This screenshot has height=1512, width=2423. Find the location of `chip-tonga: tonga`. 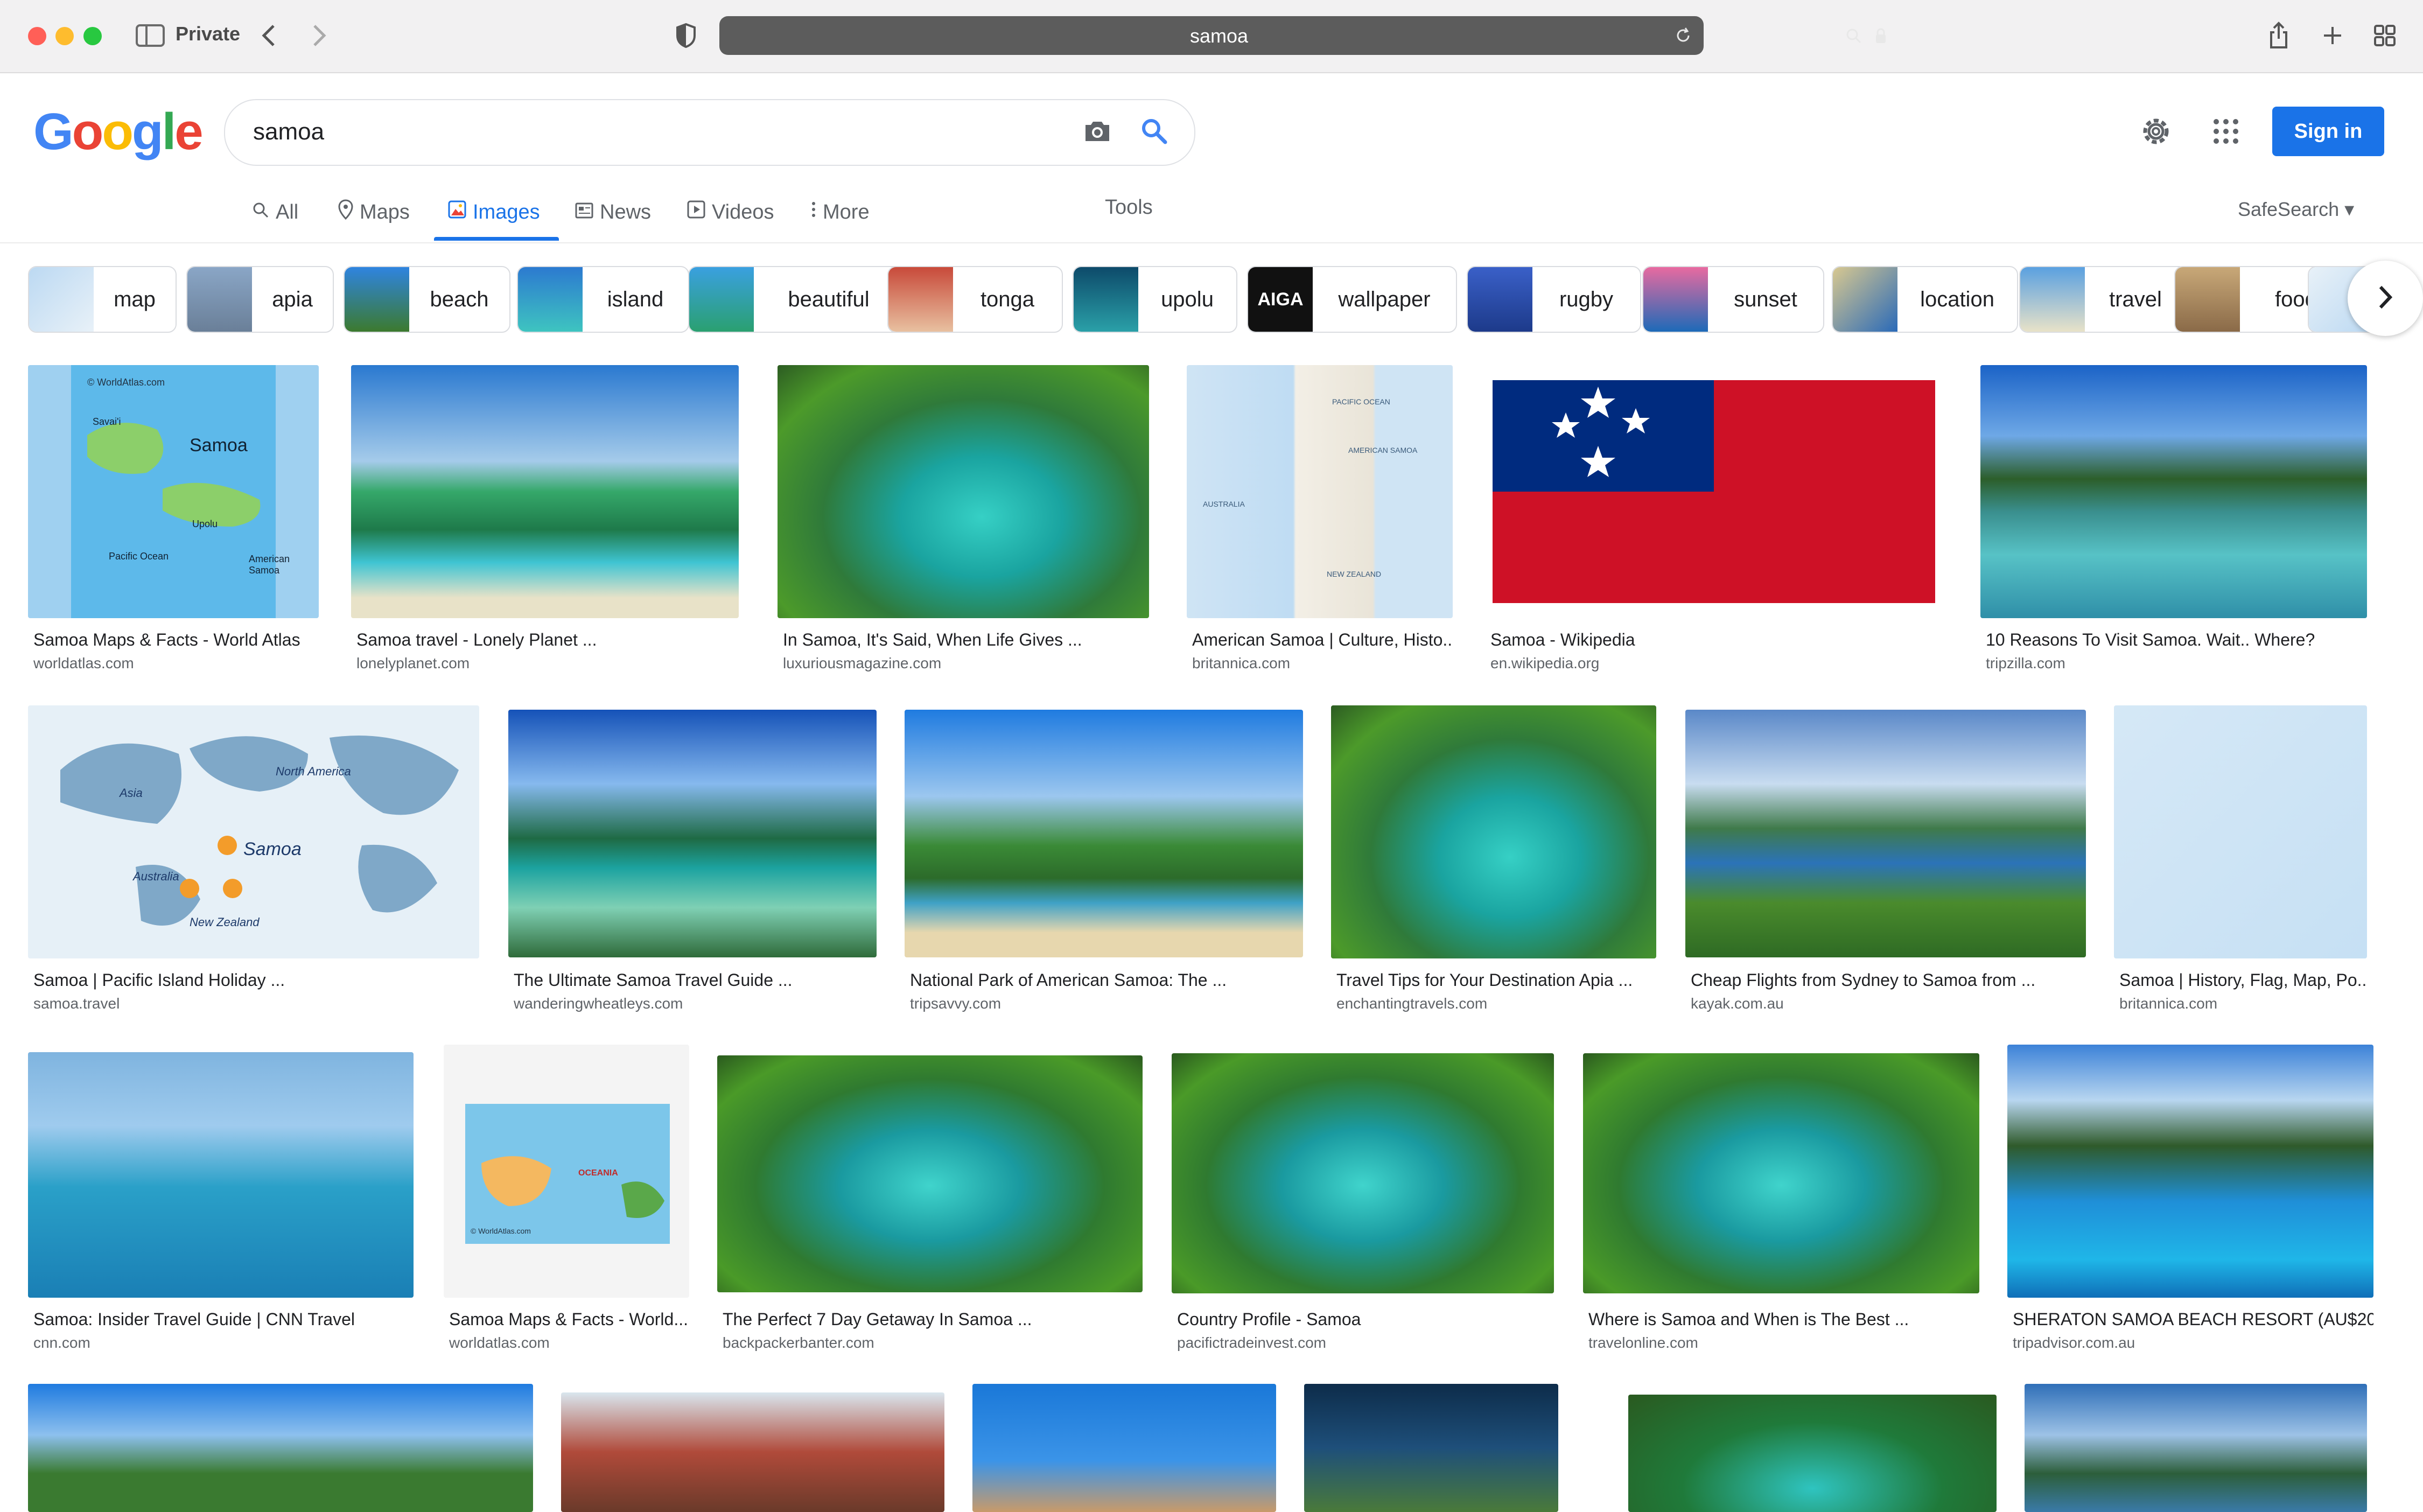

chip-tonga: tonga is located at coordinates (975, 299).